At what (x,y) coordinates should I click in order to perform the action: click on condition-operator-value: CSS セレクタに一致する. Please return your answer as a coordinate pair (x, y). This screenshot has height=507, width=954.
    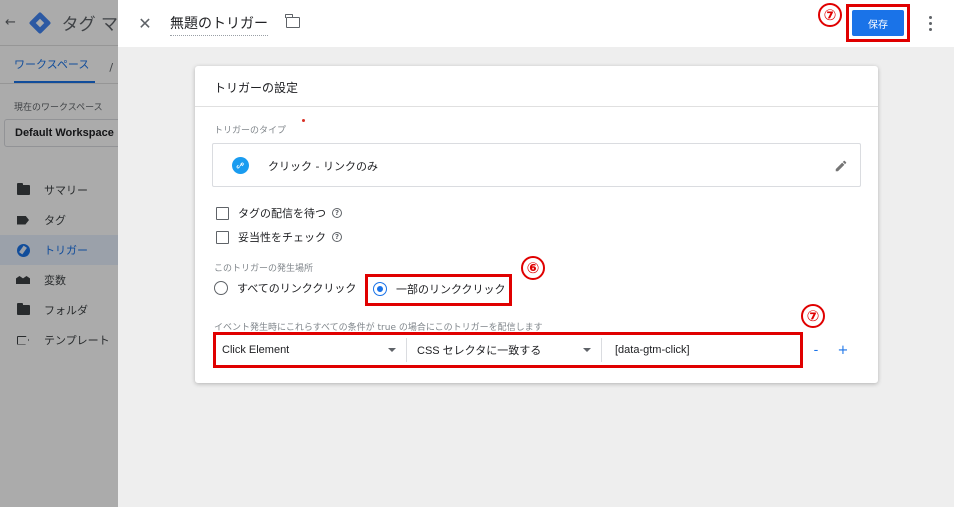
    Looking at the image, I should click on (479, 351).